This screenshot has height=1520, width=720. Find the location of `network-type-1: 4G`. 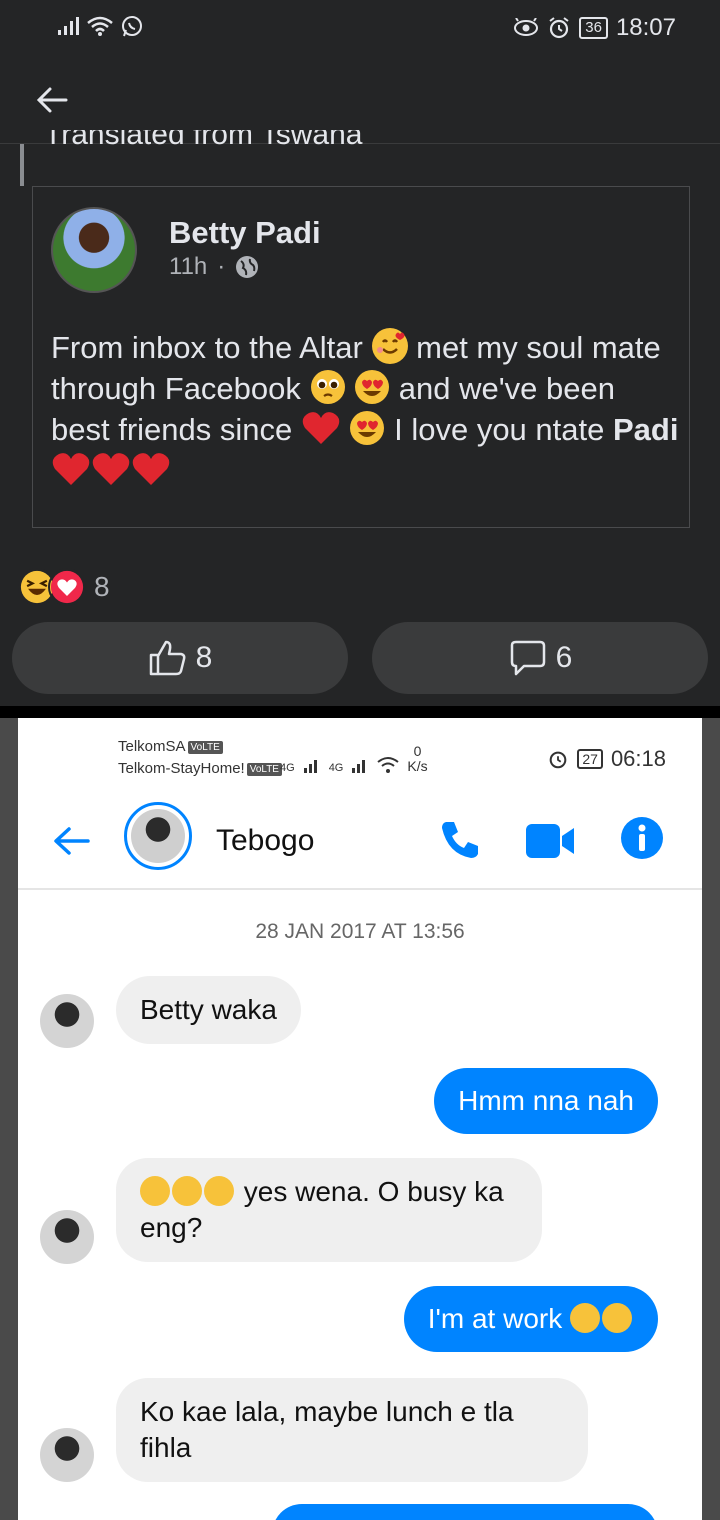

network-type-1: 4G is located at coordinates (287, 768).